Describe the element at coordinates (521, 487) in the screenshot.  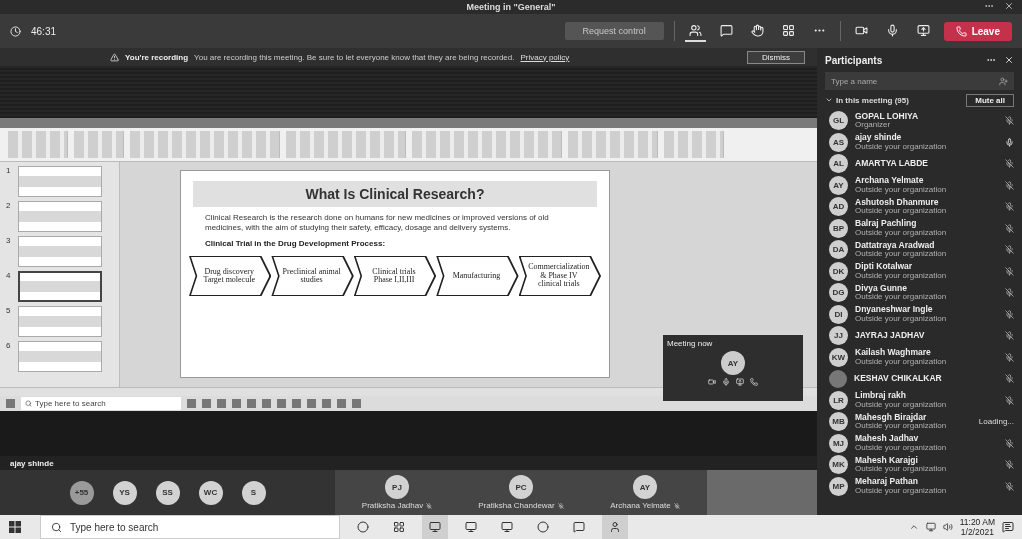
I see `avatar: PC` at that location.